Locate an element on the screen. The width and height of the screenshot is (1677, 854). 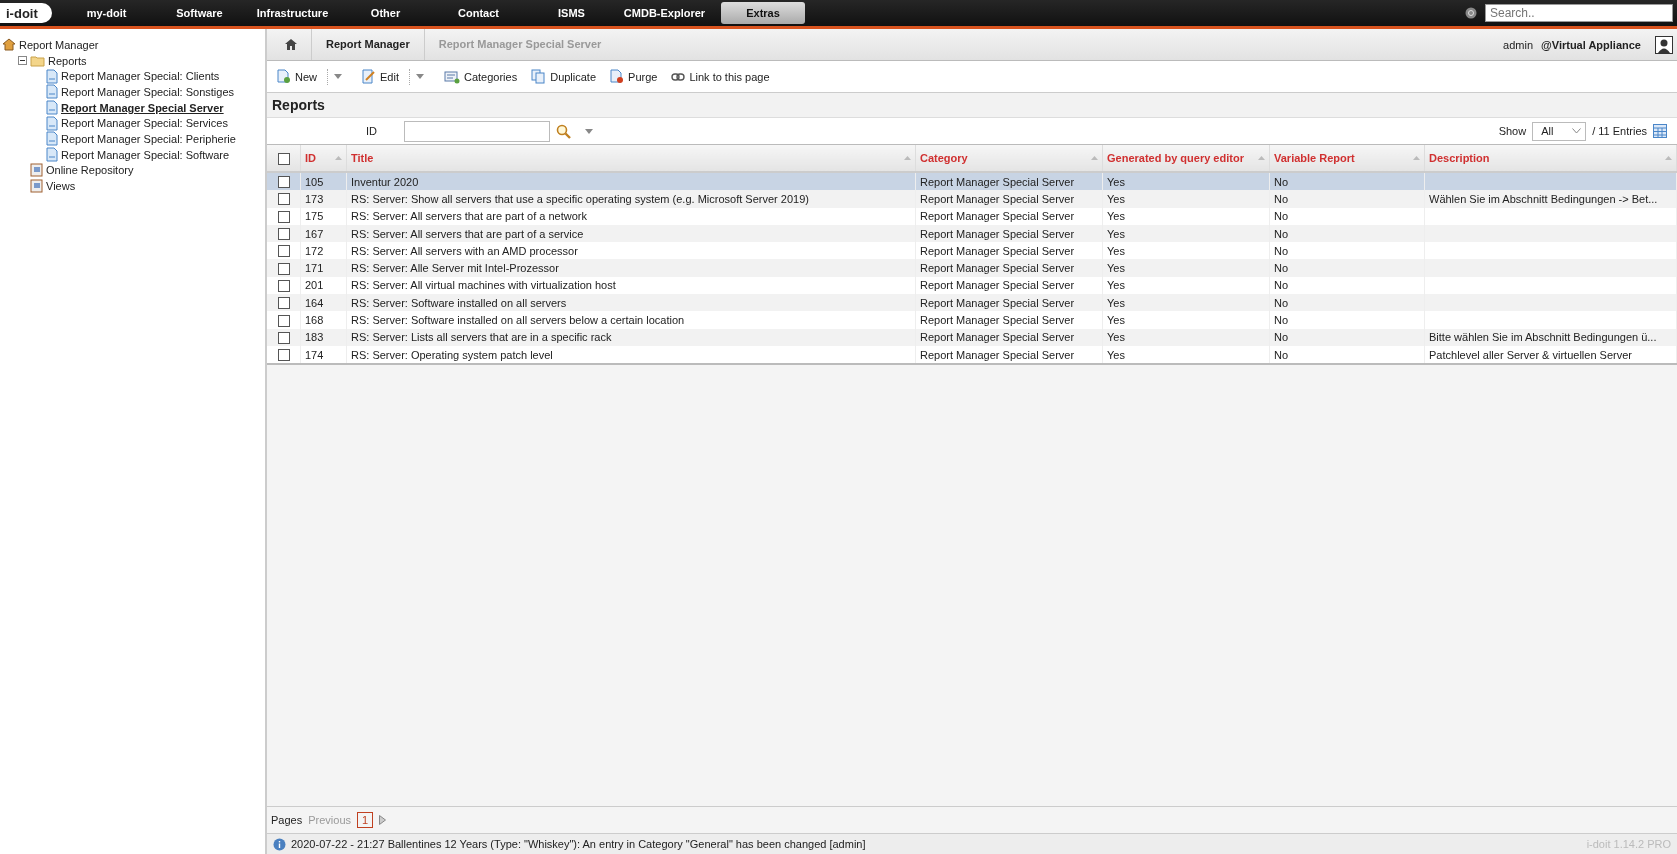
column-header: ID is located at coordinates (323, 158).